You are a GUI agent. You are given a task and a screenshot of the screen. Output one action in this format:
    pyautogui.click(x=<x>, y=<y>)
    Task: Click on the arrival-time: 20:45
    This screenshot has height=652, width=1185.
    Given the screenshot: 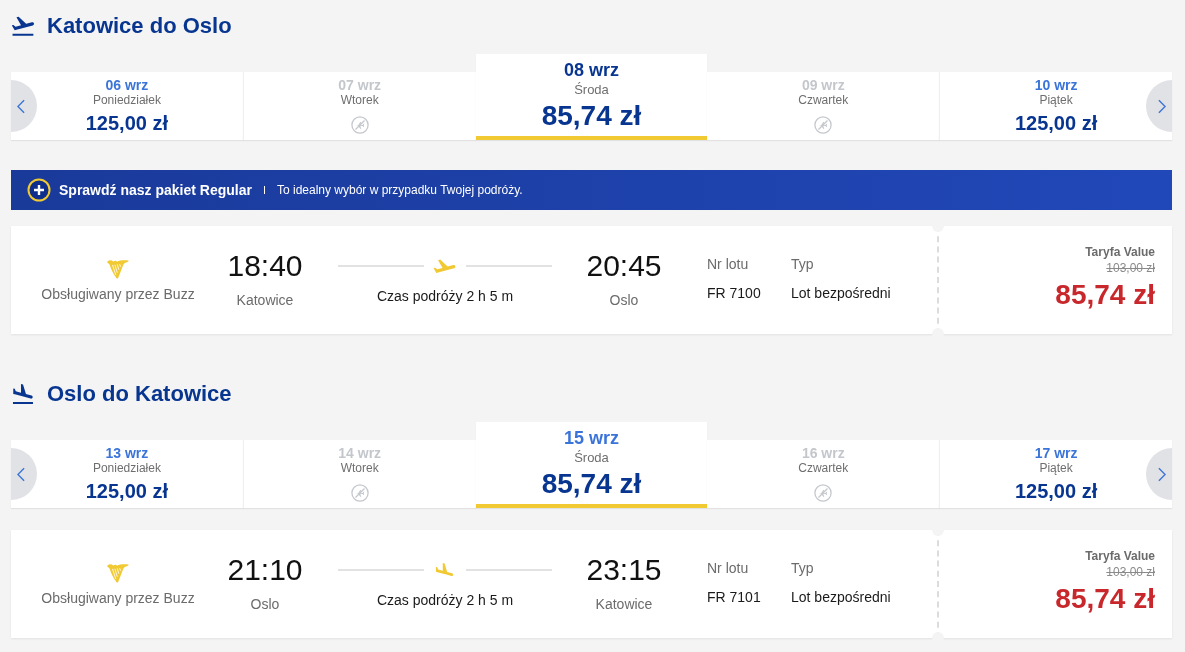 What is the action you would take?
    pyautogui.click(x=624, y=266)
    